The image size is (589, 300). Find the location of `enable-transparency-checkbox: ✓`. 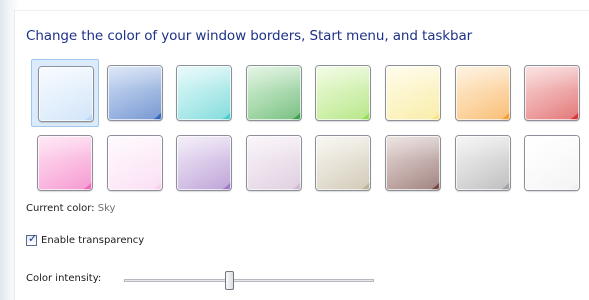

enable-transparency-checkbox: ✓ is located at coordinates (32, 238).